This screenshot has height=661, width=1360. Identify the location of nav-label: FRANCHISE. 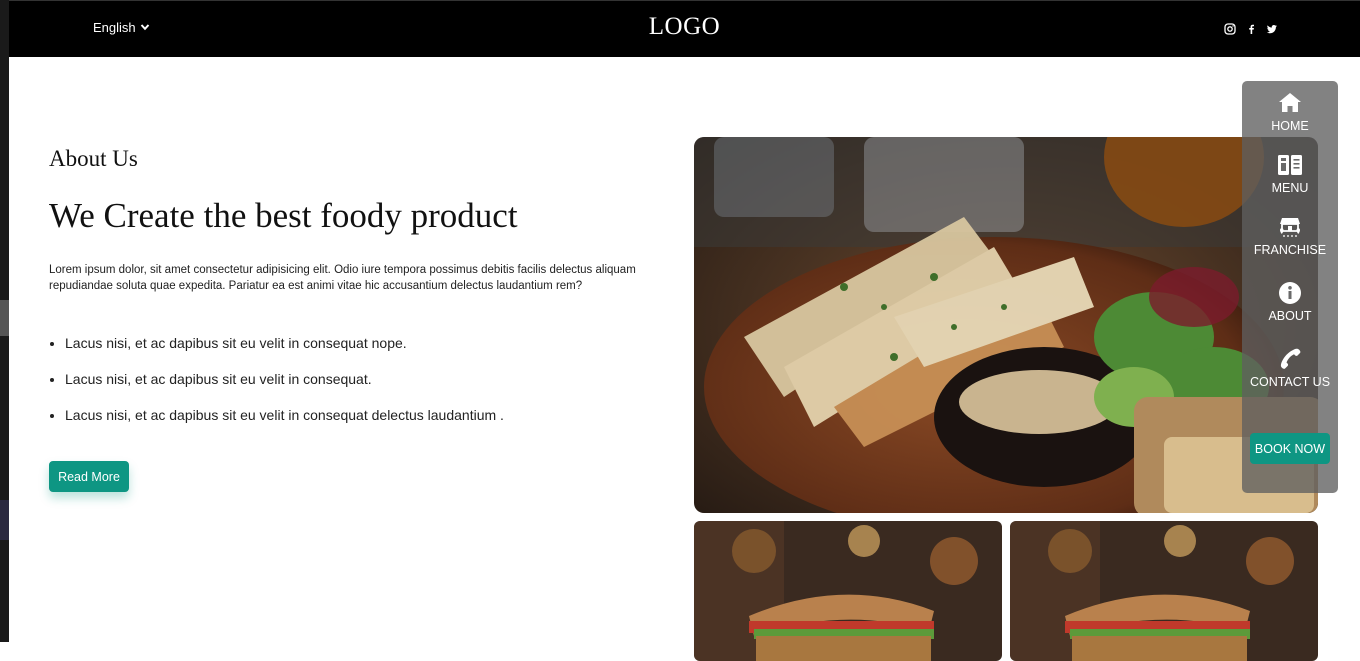
(1290, 250).